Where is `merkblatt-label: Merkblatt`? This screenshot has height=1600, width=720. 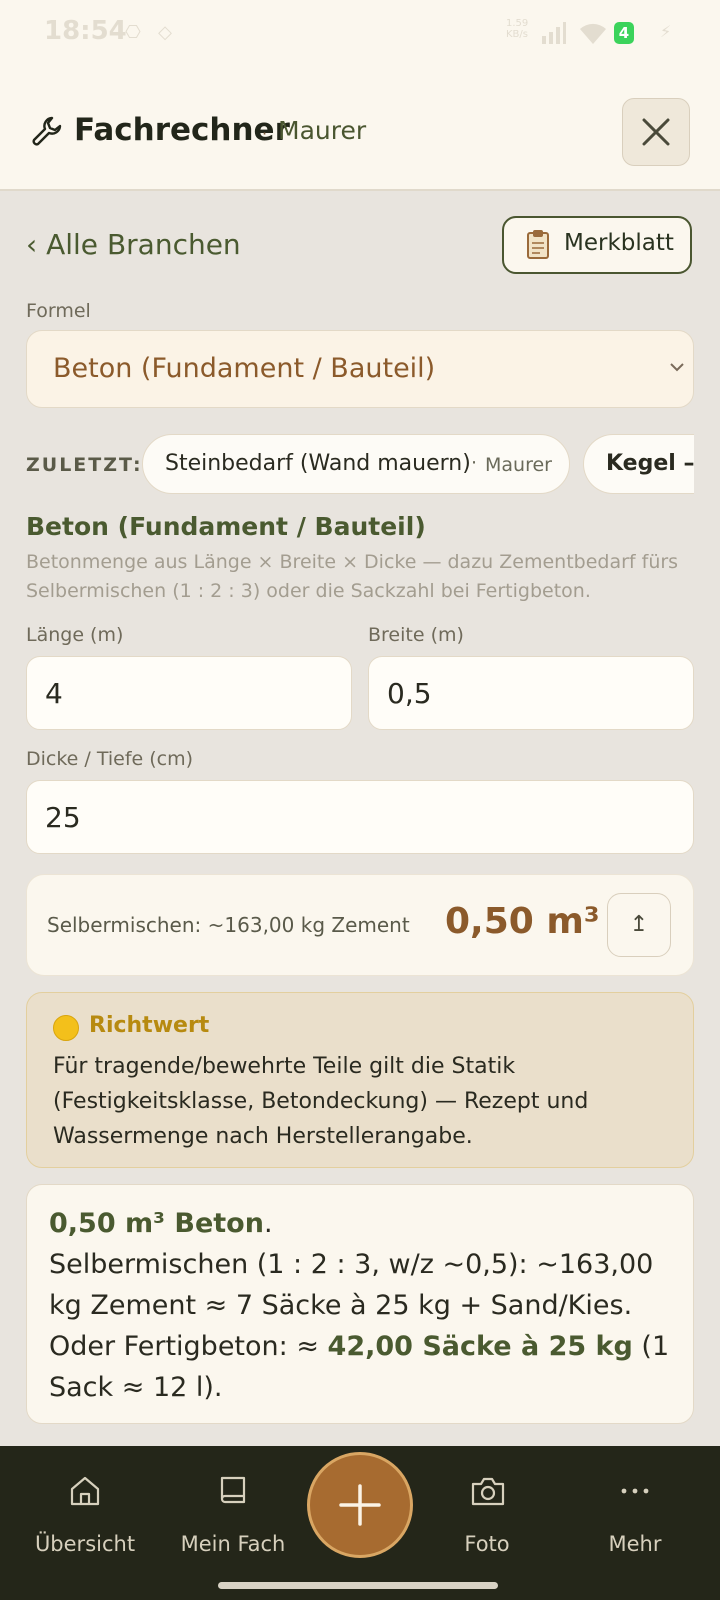 merkblatt-label: Merkblatt is located at coordinates (619, 243).